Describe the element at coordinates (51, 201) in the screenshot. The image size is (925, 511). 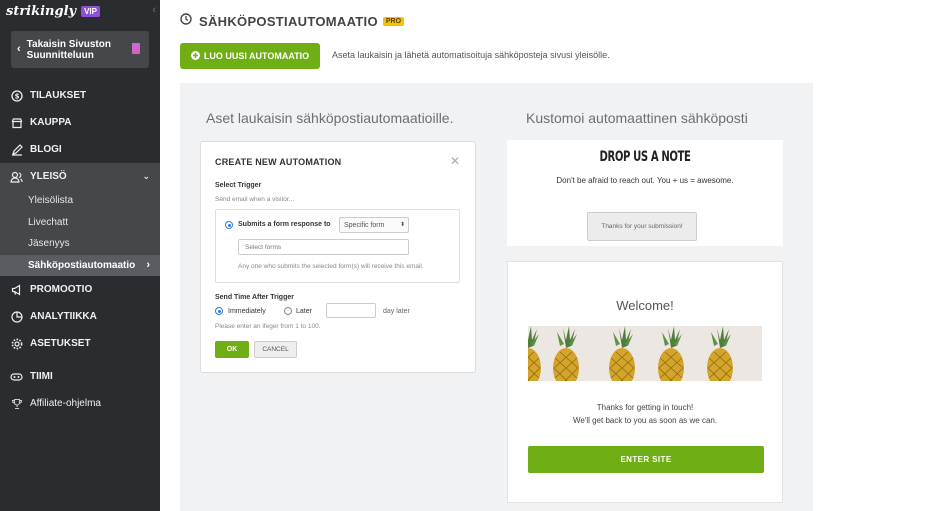
I see `subitem-label: Yleisölista` at that location.